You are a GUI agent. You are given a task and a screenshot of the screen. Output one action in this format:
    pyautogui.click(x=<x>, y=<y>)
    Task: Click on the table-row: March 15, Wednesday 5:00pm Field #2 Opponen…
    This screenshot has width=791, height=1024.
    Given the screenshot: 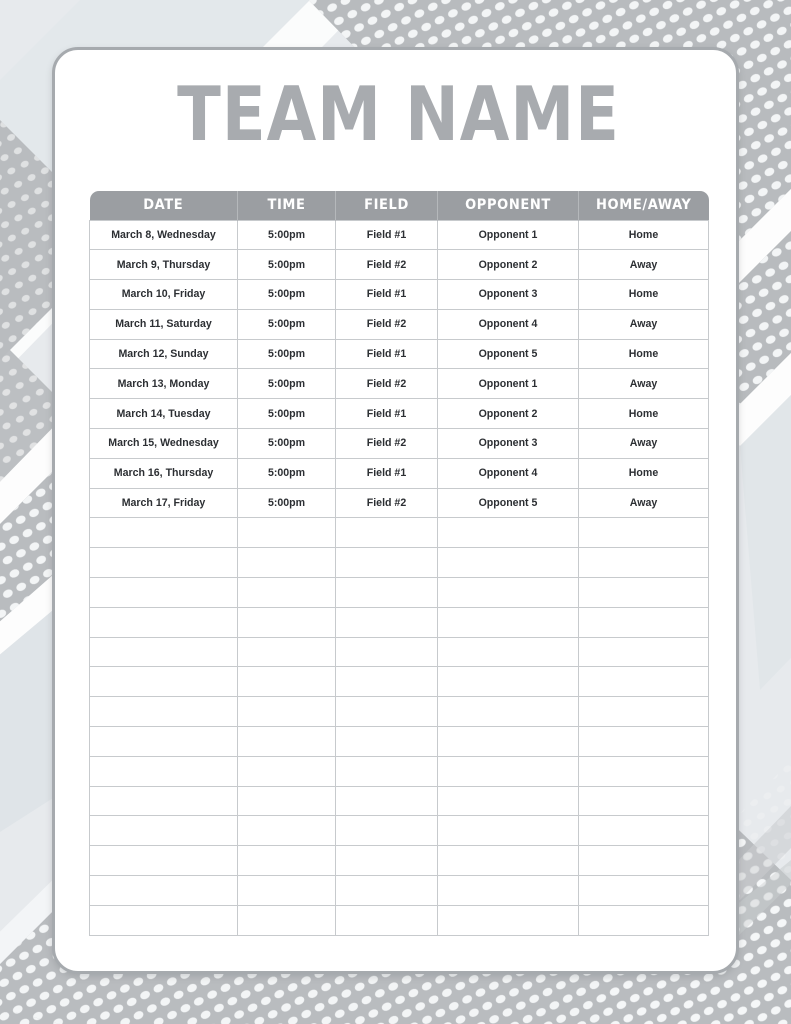 What is the action you would take?
    pyautogui.click(x=399, y=443)
    